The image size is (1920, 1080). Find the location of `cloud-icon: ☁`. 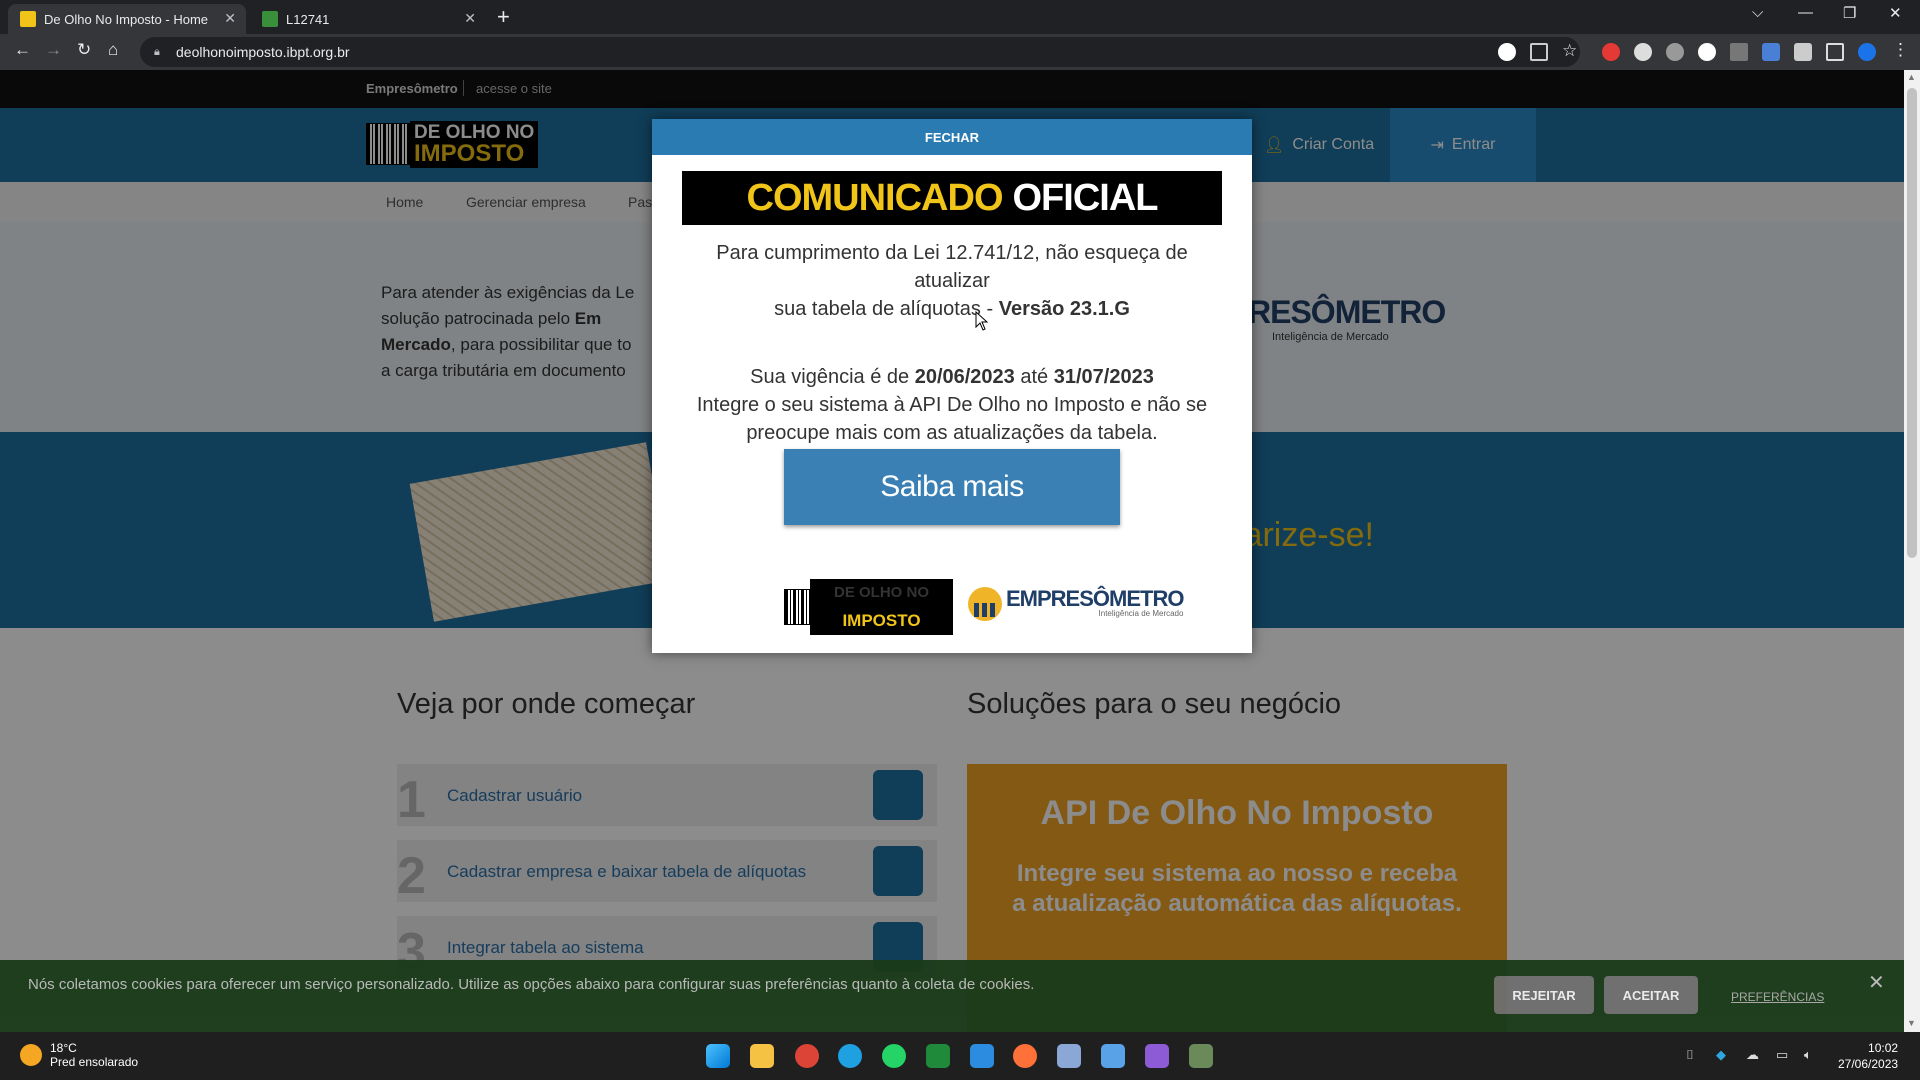

cloud-icon: ☁ is located at coordinates (1752, 1055).